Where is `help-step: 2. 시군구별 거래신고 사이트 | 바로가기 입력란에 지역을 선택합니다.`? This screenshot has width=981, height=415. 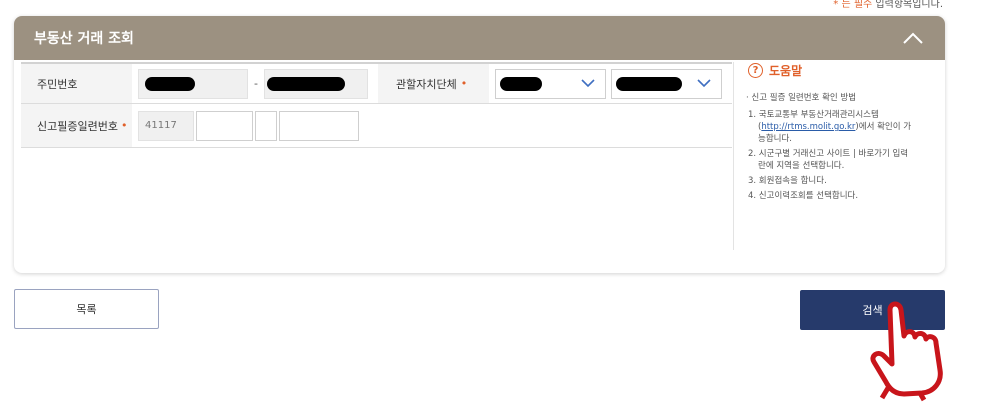 help-step: 2. 시군구별 거래신고 사이트 | 바로가기 입력란에 지역을 선택합니다. is located at coordinates (828, 160).